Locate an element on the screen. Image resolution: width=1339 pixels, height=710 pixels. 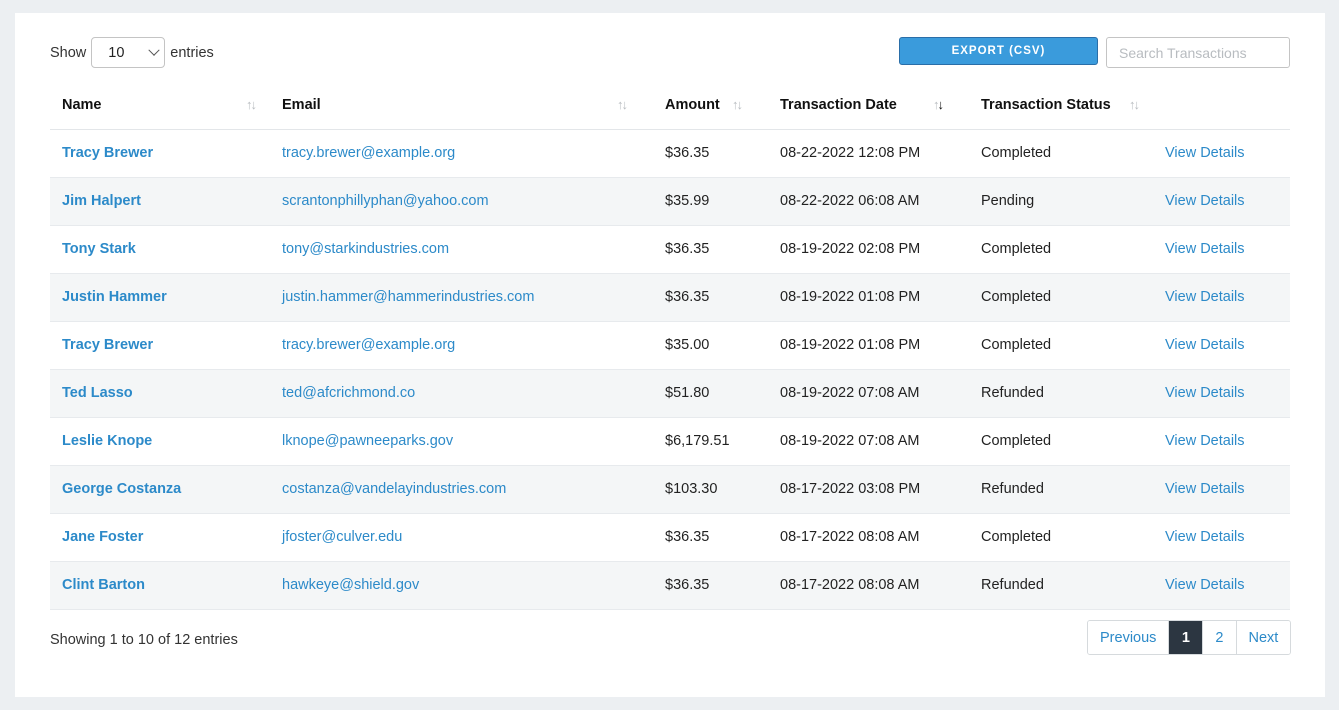
name-cell: Tony Stark is located at coordinates (160, 249).